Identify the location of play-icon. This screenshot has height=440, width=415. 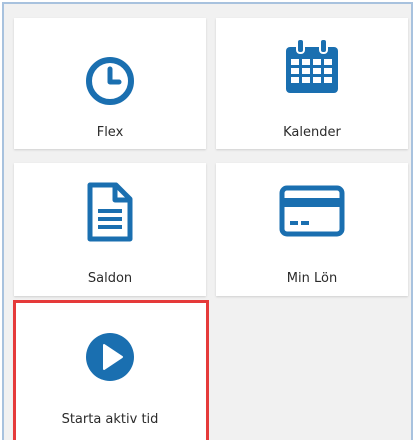
(110, 357).